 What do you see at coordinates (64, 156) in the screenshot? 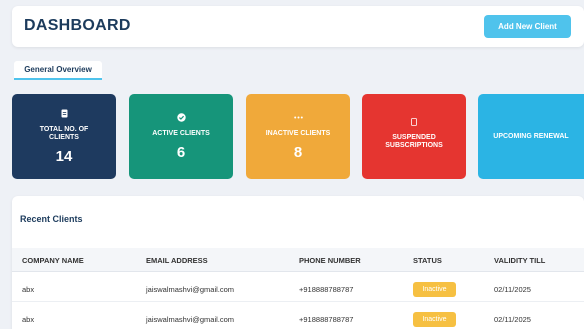
I see `stat-value: 14` at bounding box center [64, 156].